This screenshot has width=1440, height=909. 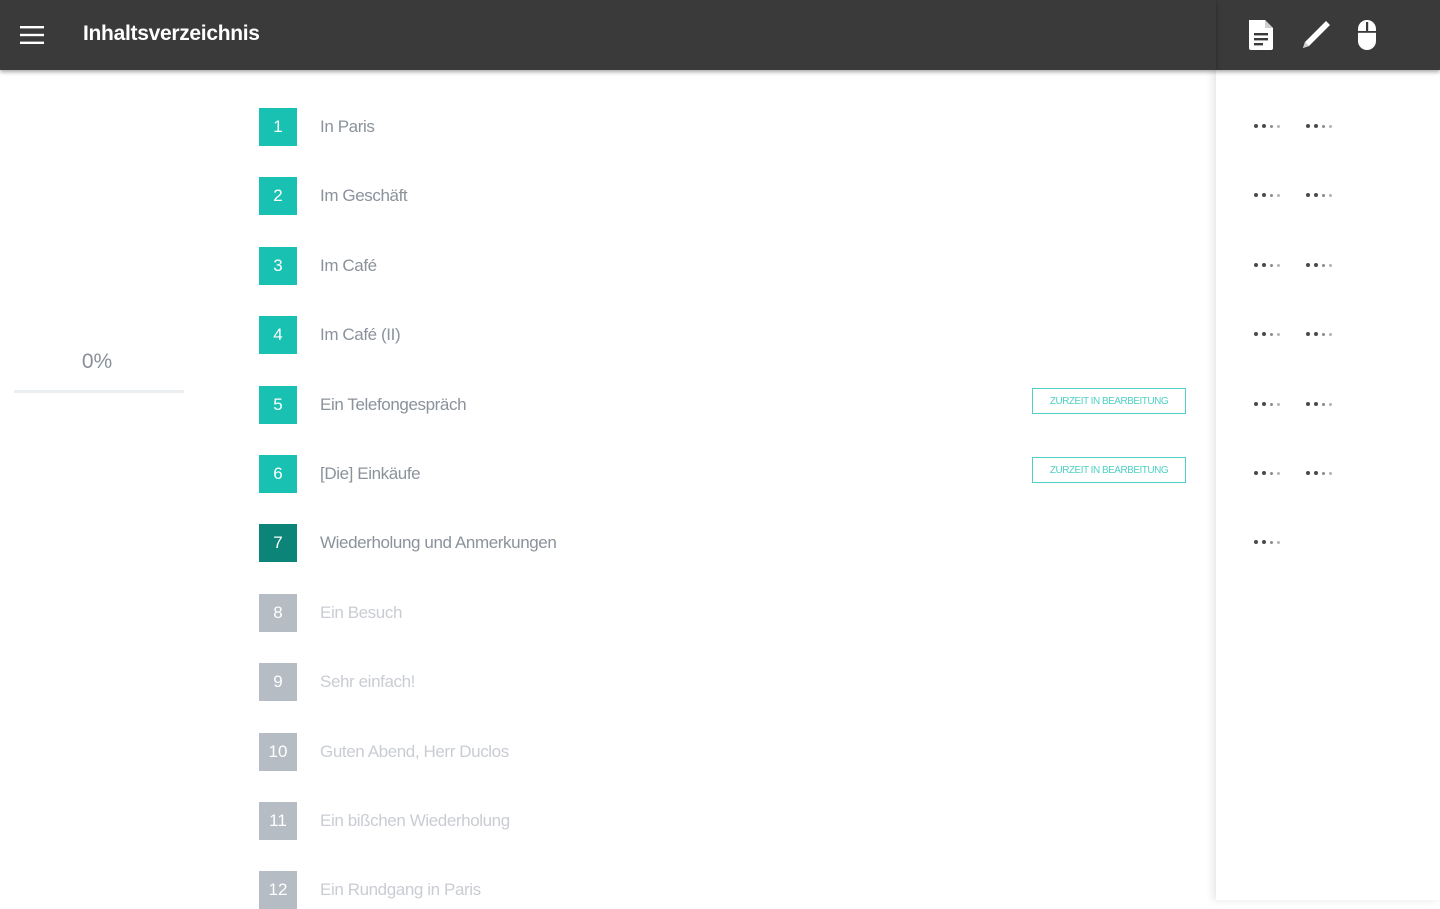 I want to click on hamburger-menu-icon, so click(x=32, y=35).